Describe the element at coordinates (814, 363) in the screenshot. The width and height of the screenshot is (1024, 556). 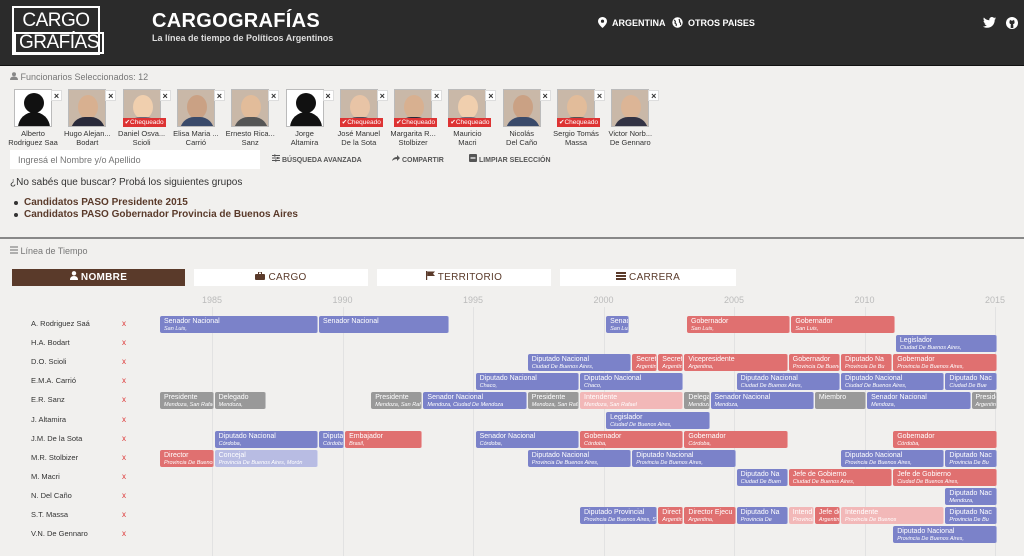
I see `career-bar: GobernadorProvincia De Buenos Aires,` at that location.